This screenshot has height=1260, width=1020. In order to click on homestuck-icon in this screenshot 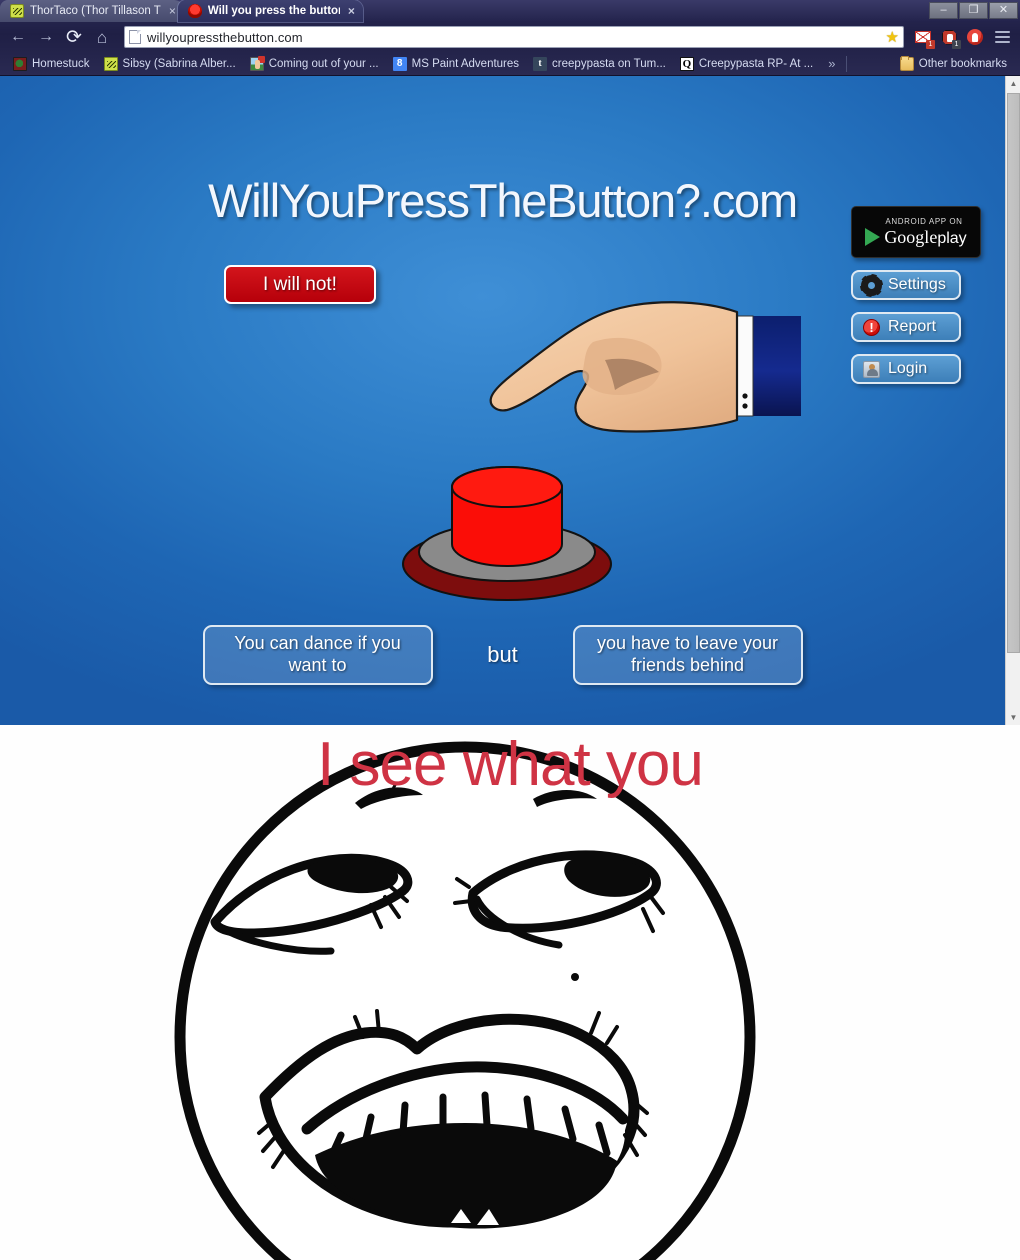, I will do `click(20, 63)`.